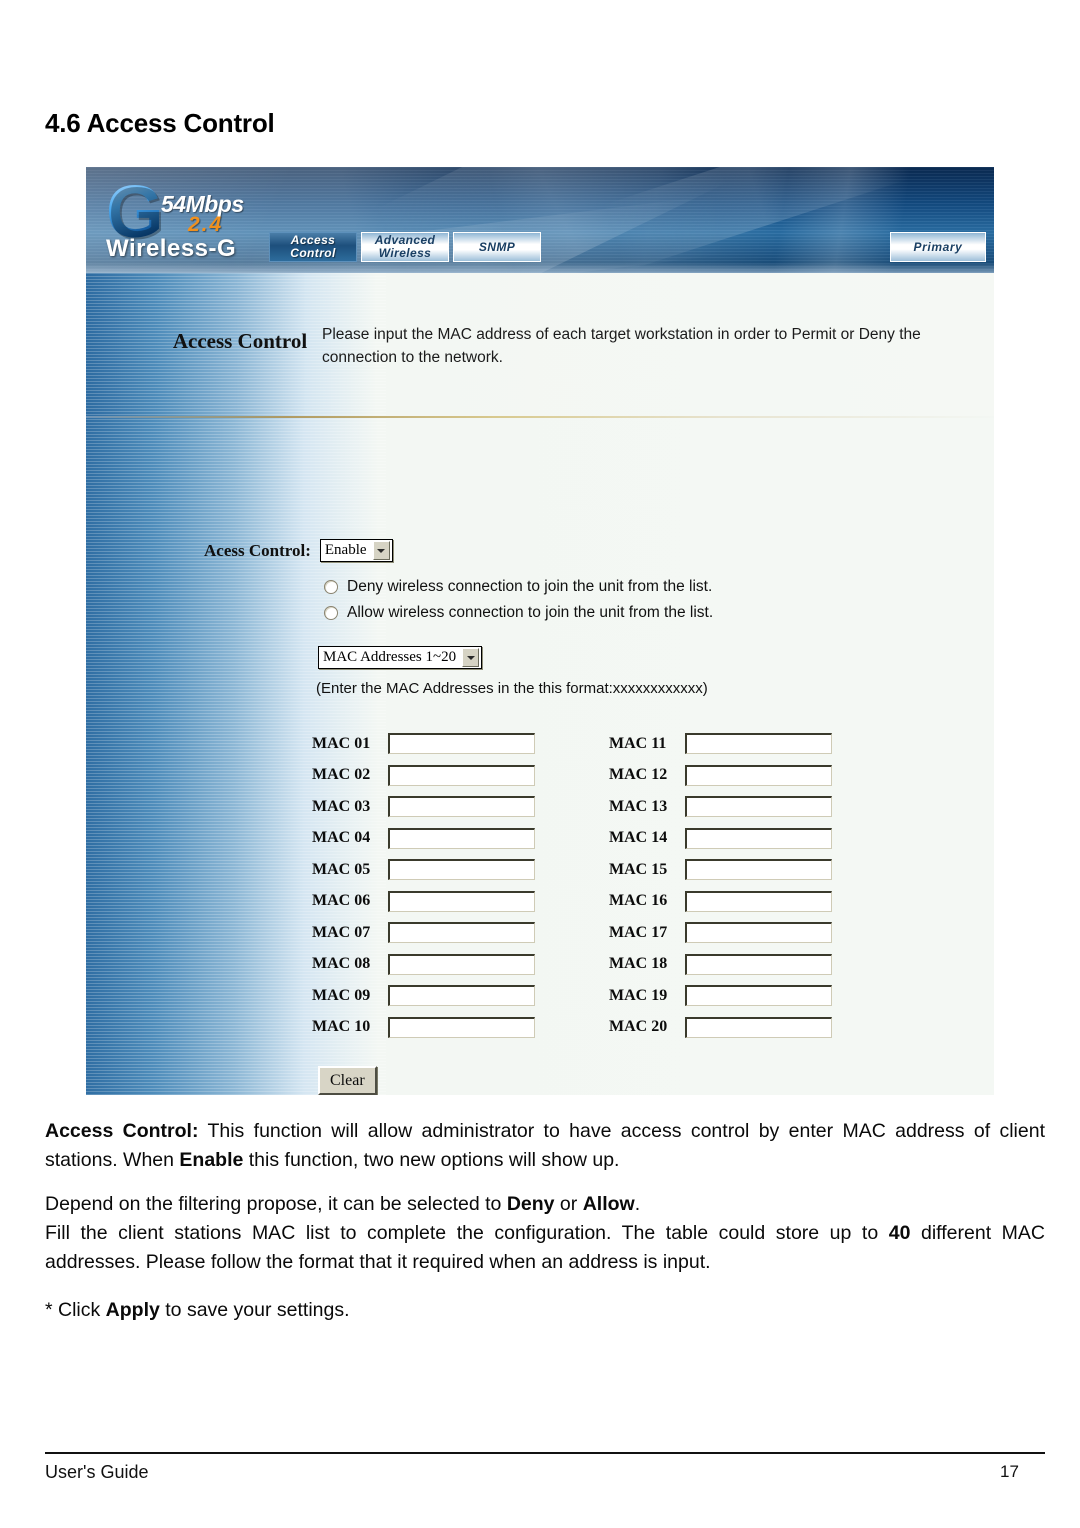 The height and width of the screenshot is (1528, 1080). I want to click on mac-label: MAC 08, so click(341, 964).